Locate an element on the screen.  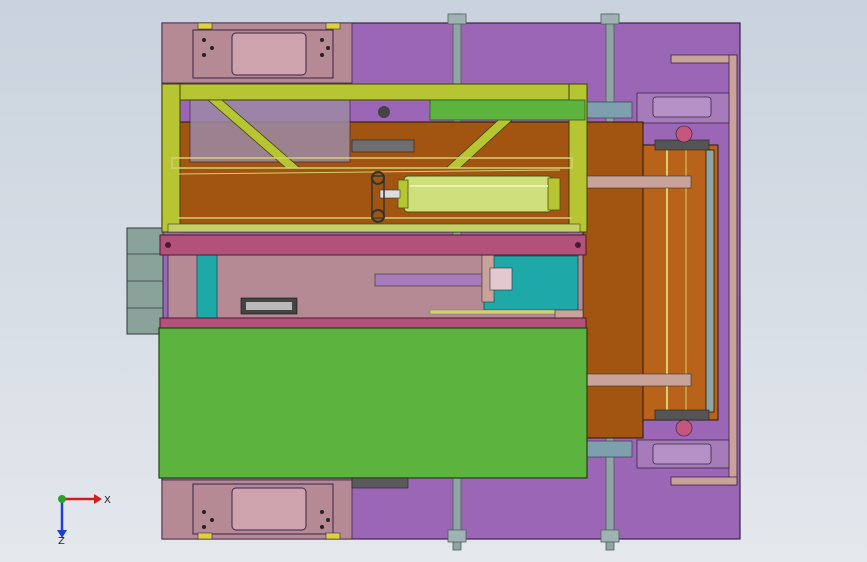
blue-grey-spacer-bottom is located at coordinates (609, 449).